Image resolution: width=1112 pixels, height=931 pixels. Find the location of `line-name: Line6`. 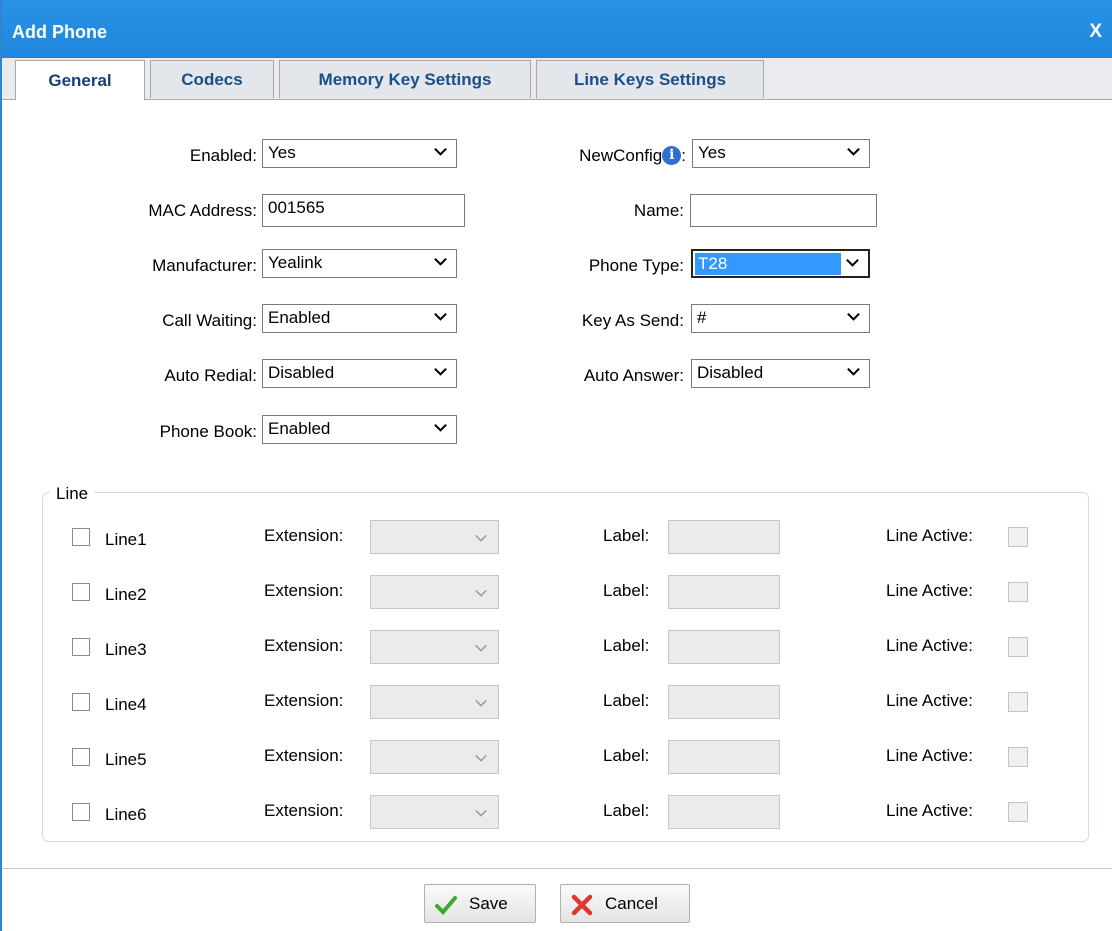

line-name: Line6 is located at coordinates (126, 814).